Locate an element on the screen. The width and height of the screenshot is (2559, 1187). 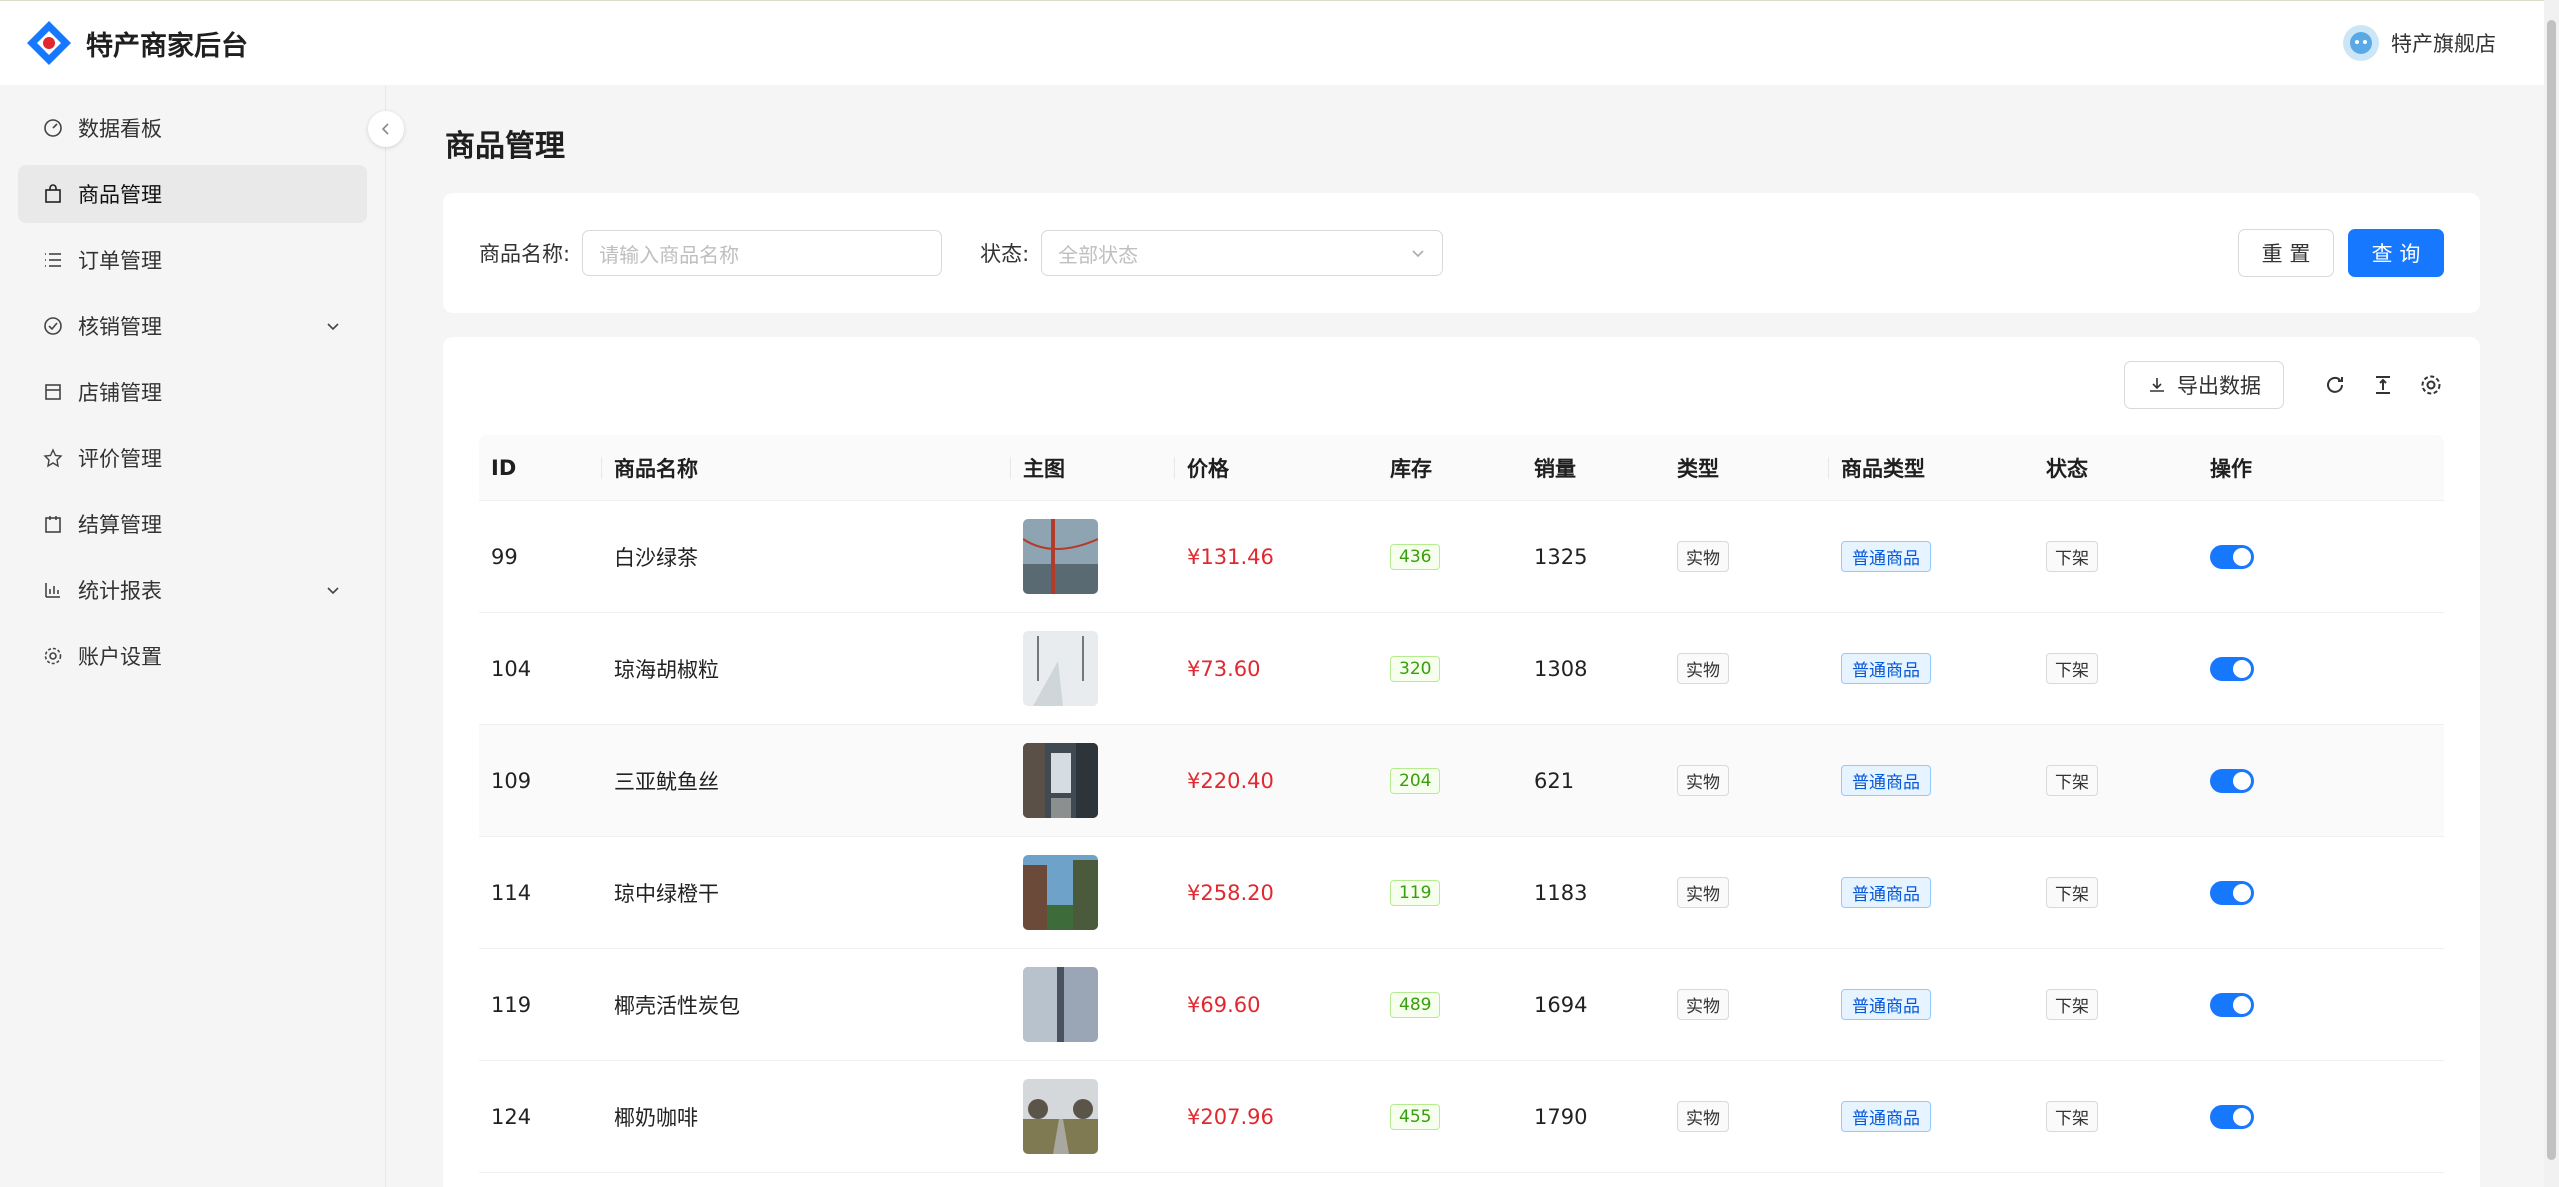
star-icon is located at coordinates (53, 458).